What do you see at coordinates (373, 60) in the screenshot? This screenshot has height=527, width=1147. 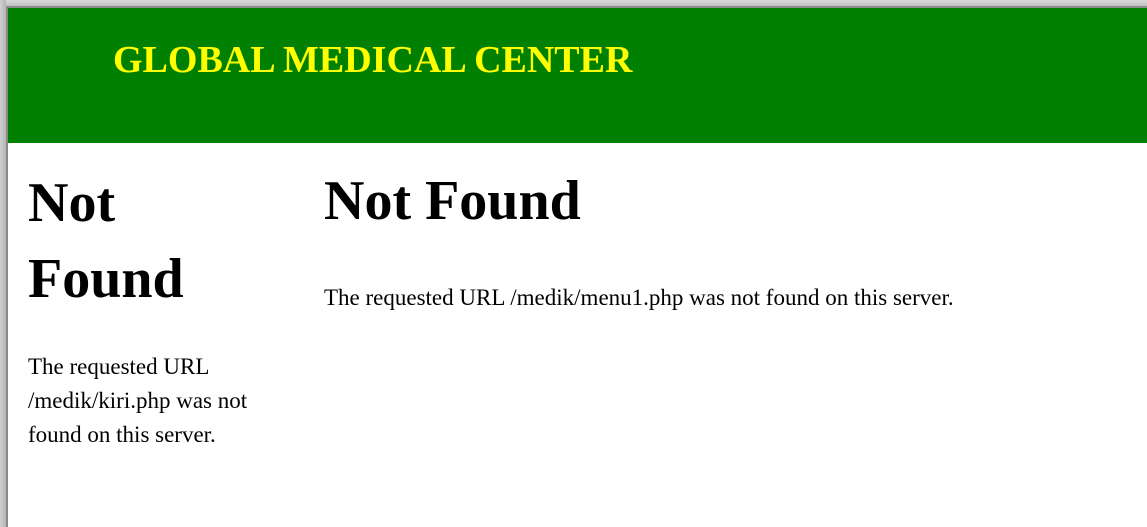 I see `site-title: GLOBAL MEDICAL CENTER` at bounding box center [373, 60].